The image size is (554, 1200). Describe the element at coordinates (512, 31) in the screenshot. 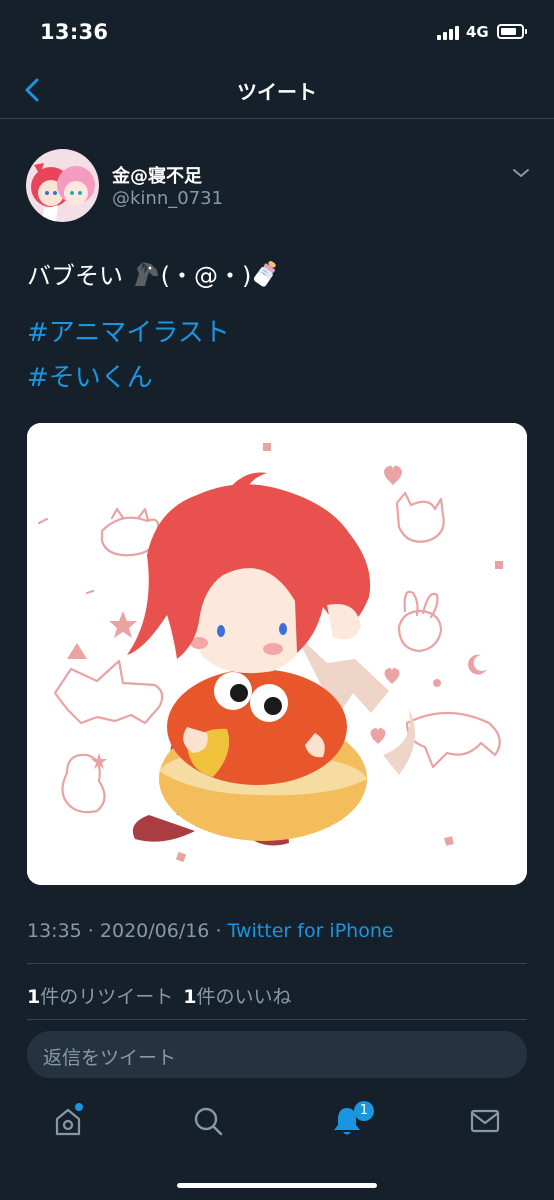

I see `battery-icon` at that location.